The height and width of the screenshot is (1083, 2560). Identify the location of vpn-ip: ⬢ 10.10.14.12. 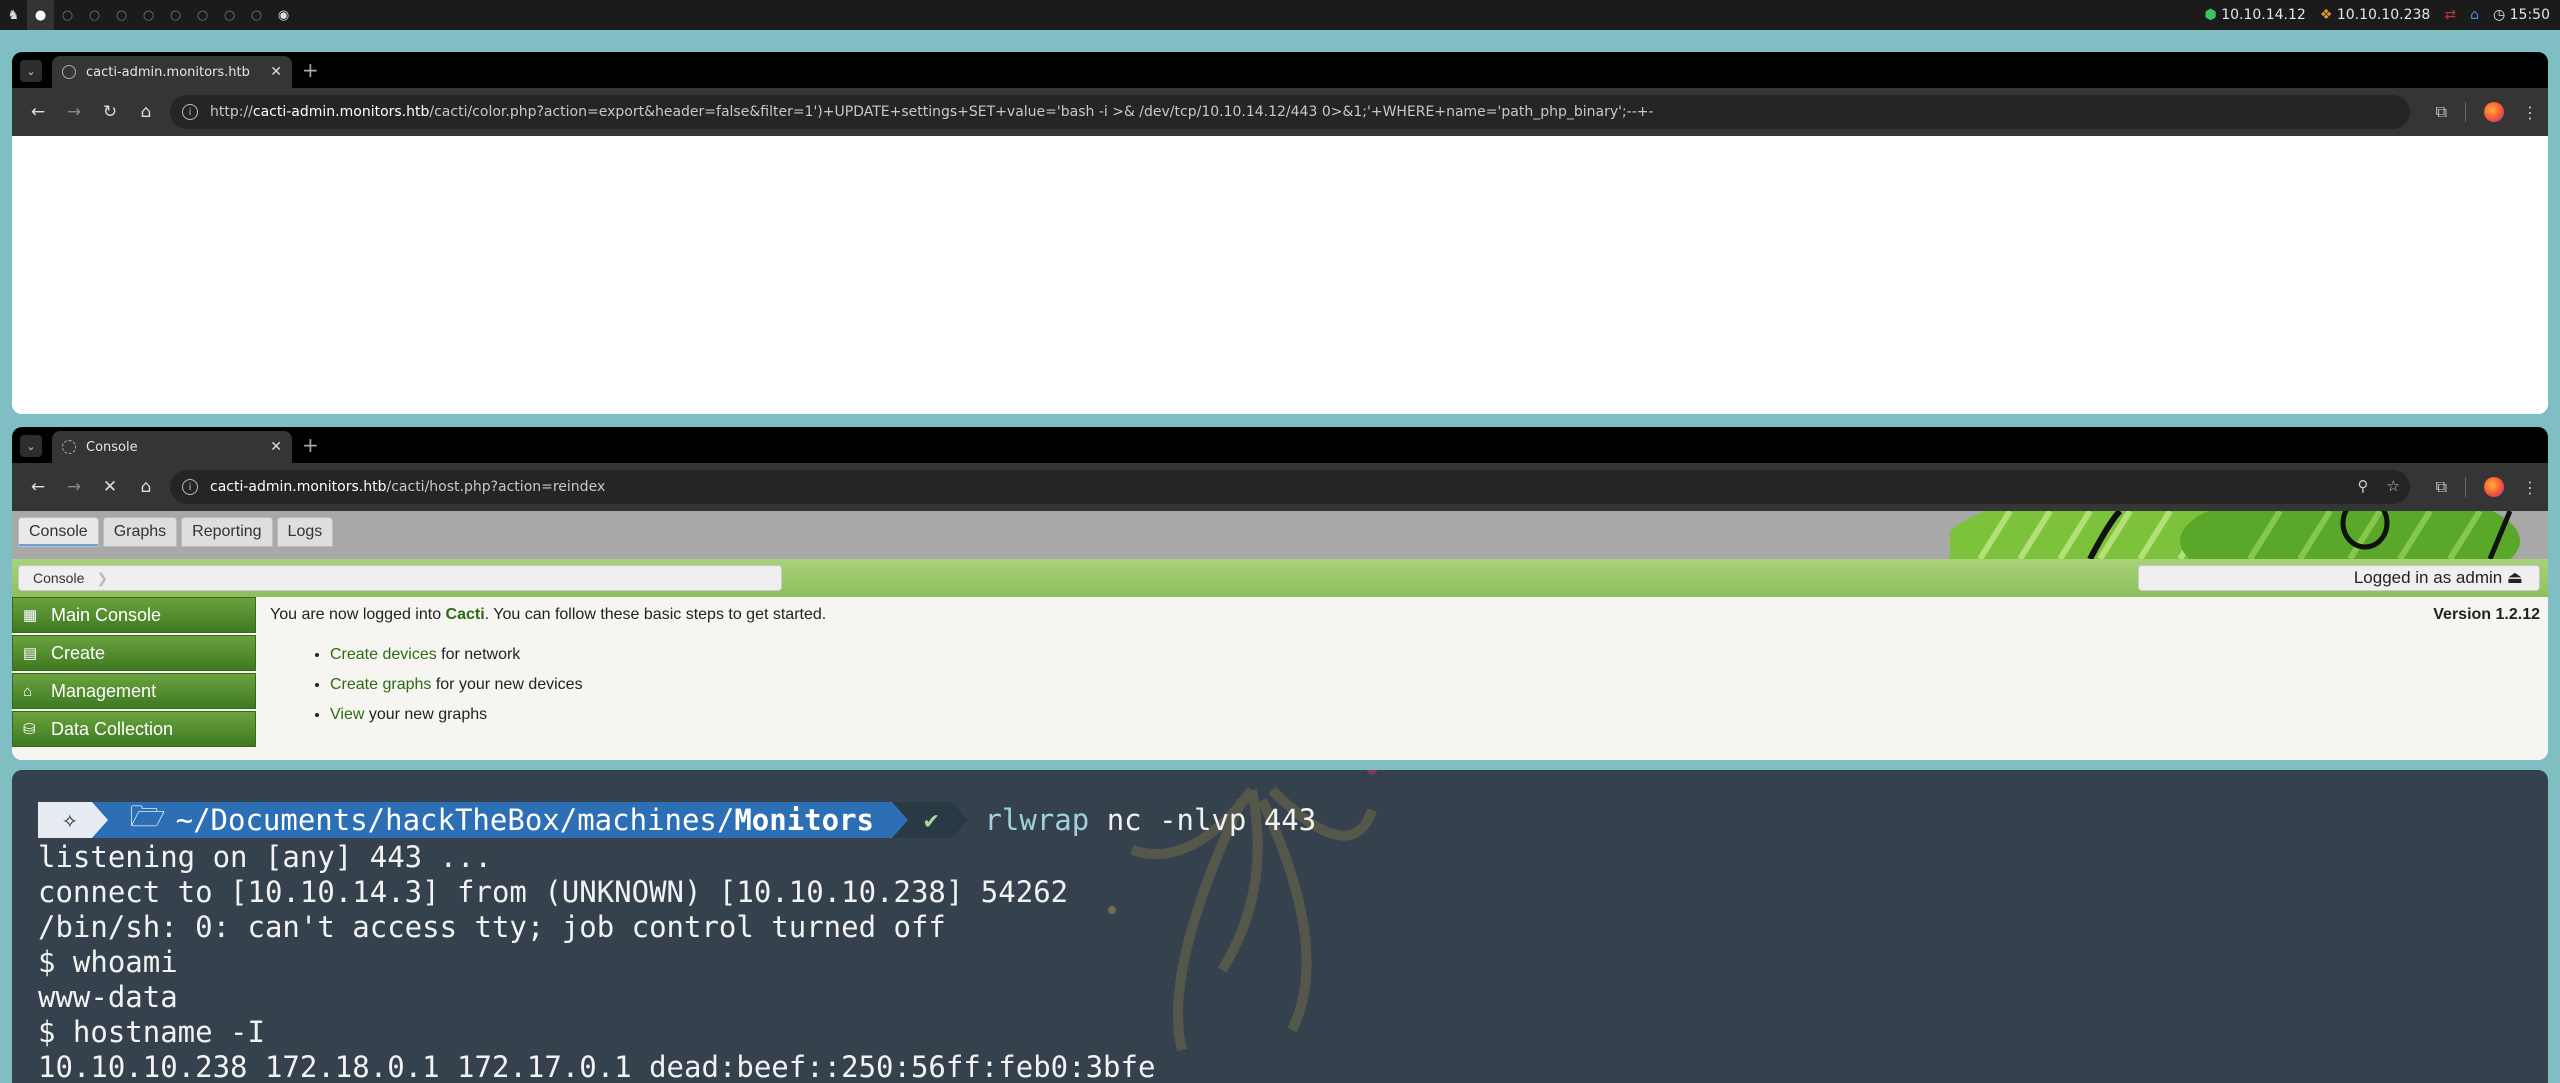
(2255, 15).